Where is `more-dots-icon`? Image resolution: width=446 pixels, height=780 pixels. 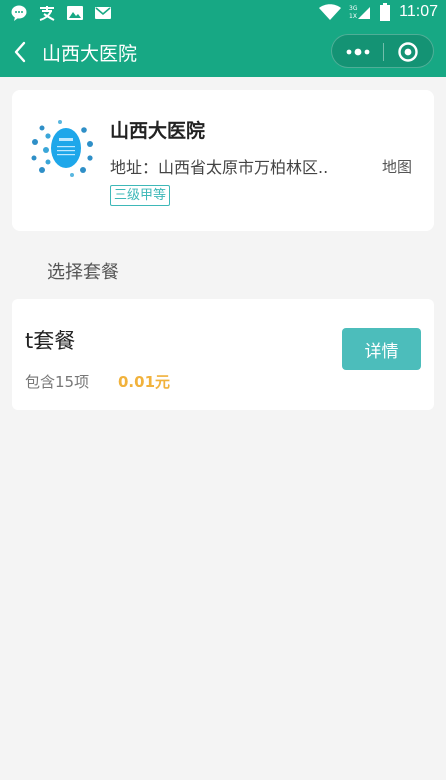
more-dots-icon is located at coordinates (358, 52).